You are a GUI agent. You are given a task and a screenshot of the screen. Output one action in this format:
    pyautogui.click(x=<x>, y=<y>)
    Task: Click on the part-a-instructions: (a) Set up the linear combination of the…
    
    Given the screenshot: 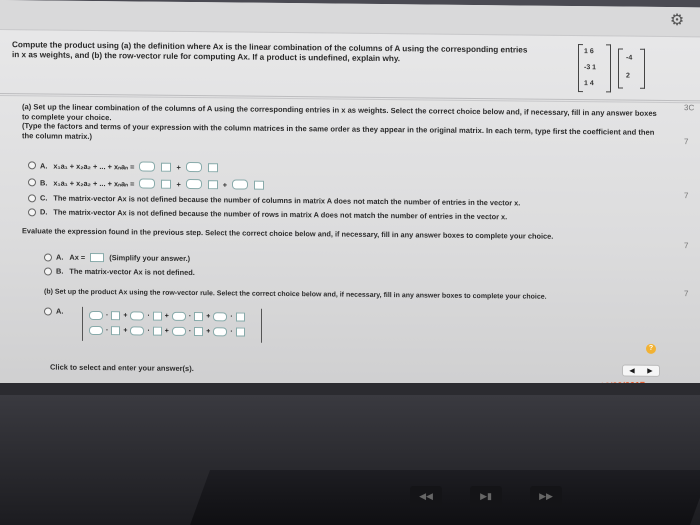 What is the action you would take?
    pyautogui.click(x=342, y=124)
    